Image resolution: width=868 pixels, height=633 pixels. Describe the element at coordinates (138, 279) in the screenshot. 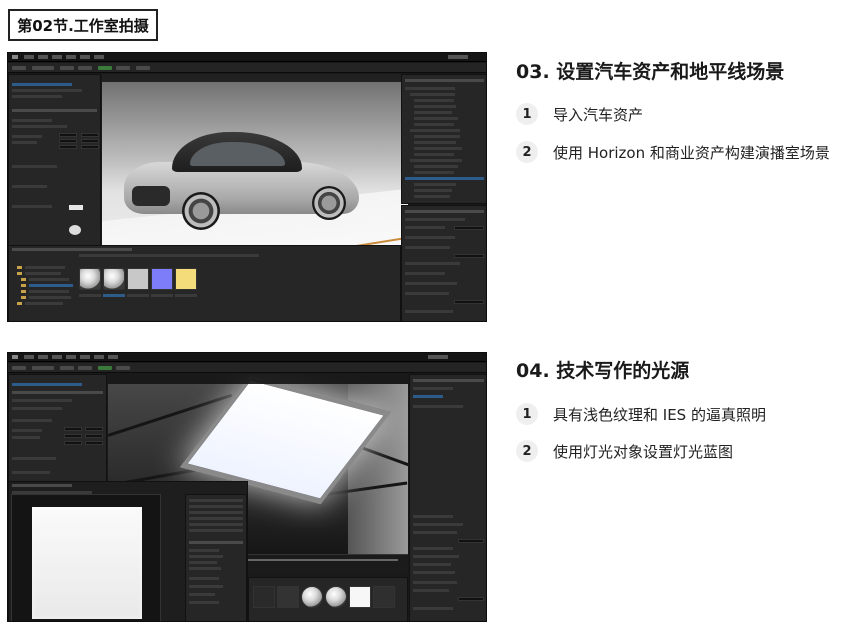

I see `material-grey-thumb` at that location.